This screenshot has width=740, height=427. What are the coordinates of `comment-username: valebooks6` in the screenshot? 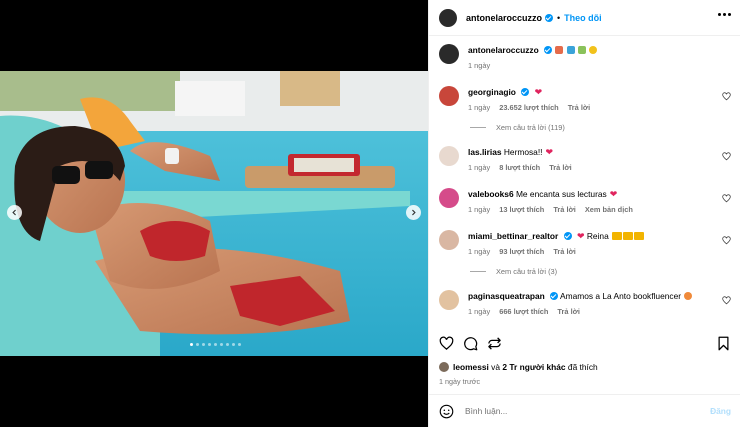 It's located at (491, 194).